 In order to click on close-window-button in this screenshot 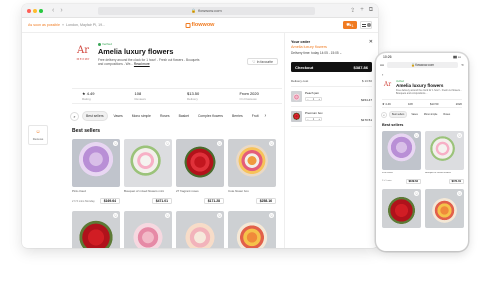, I will do `click(29, 10)`.